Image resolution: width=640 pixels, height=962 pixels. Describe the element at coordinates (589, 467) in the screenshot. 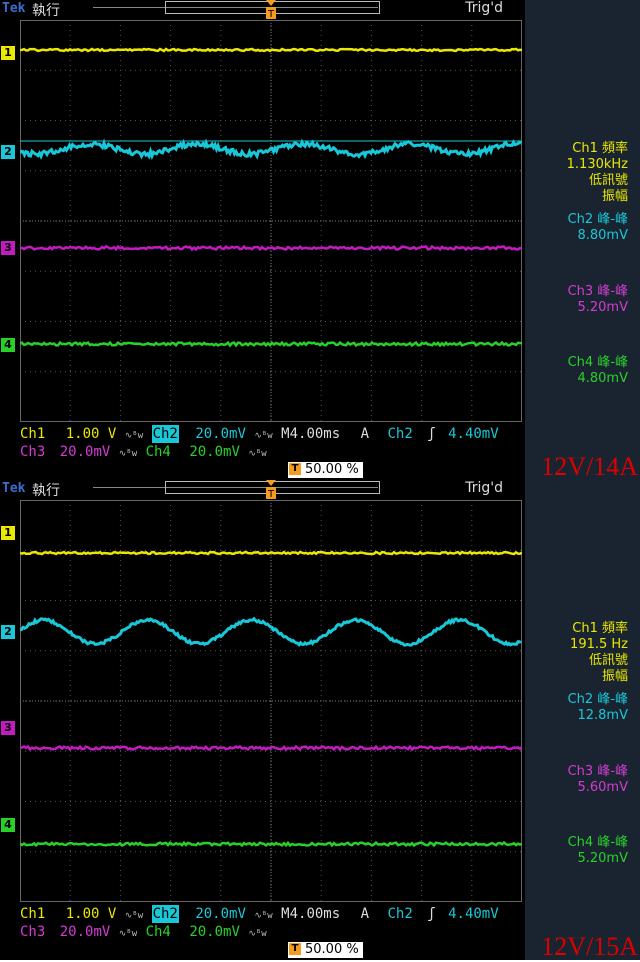

I see `load-caption-1: 12V/14A` at that location.